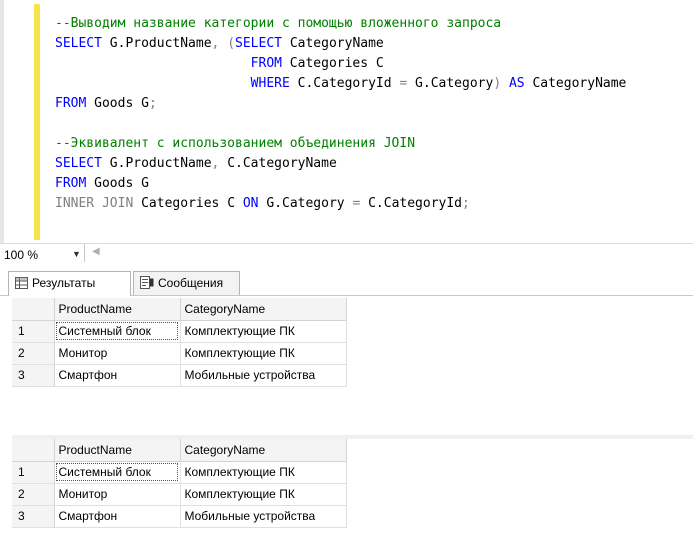 The width and height of the screenshot is (693, 556). I want to click on code-token: ), so click(497, 83).